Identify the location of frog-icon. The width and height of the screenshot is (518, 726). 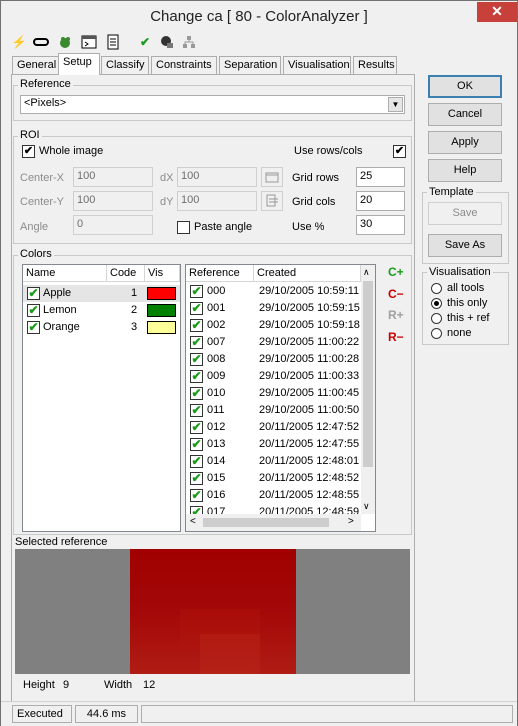
(65, 42).